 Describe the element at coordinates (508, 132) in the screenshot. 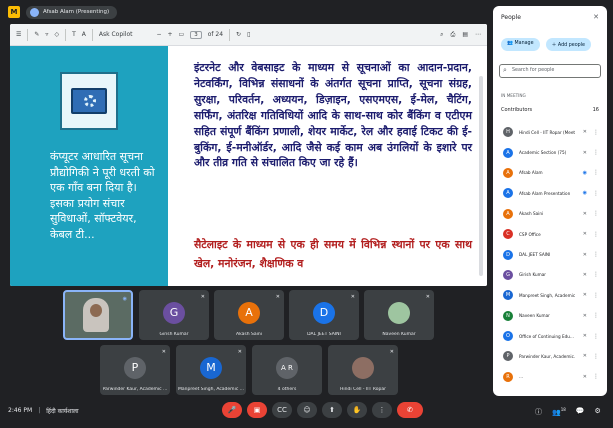

I see `person-avatar: H` at that location.